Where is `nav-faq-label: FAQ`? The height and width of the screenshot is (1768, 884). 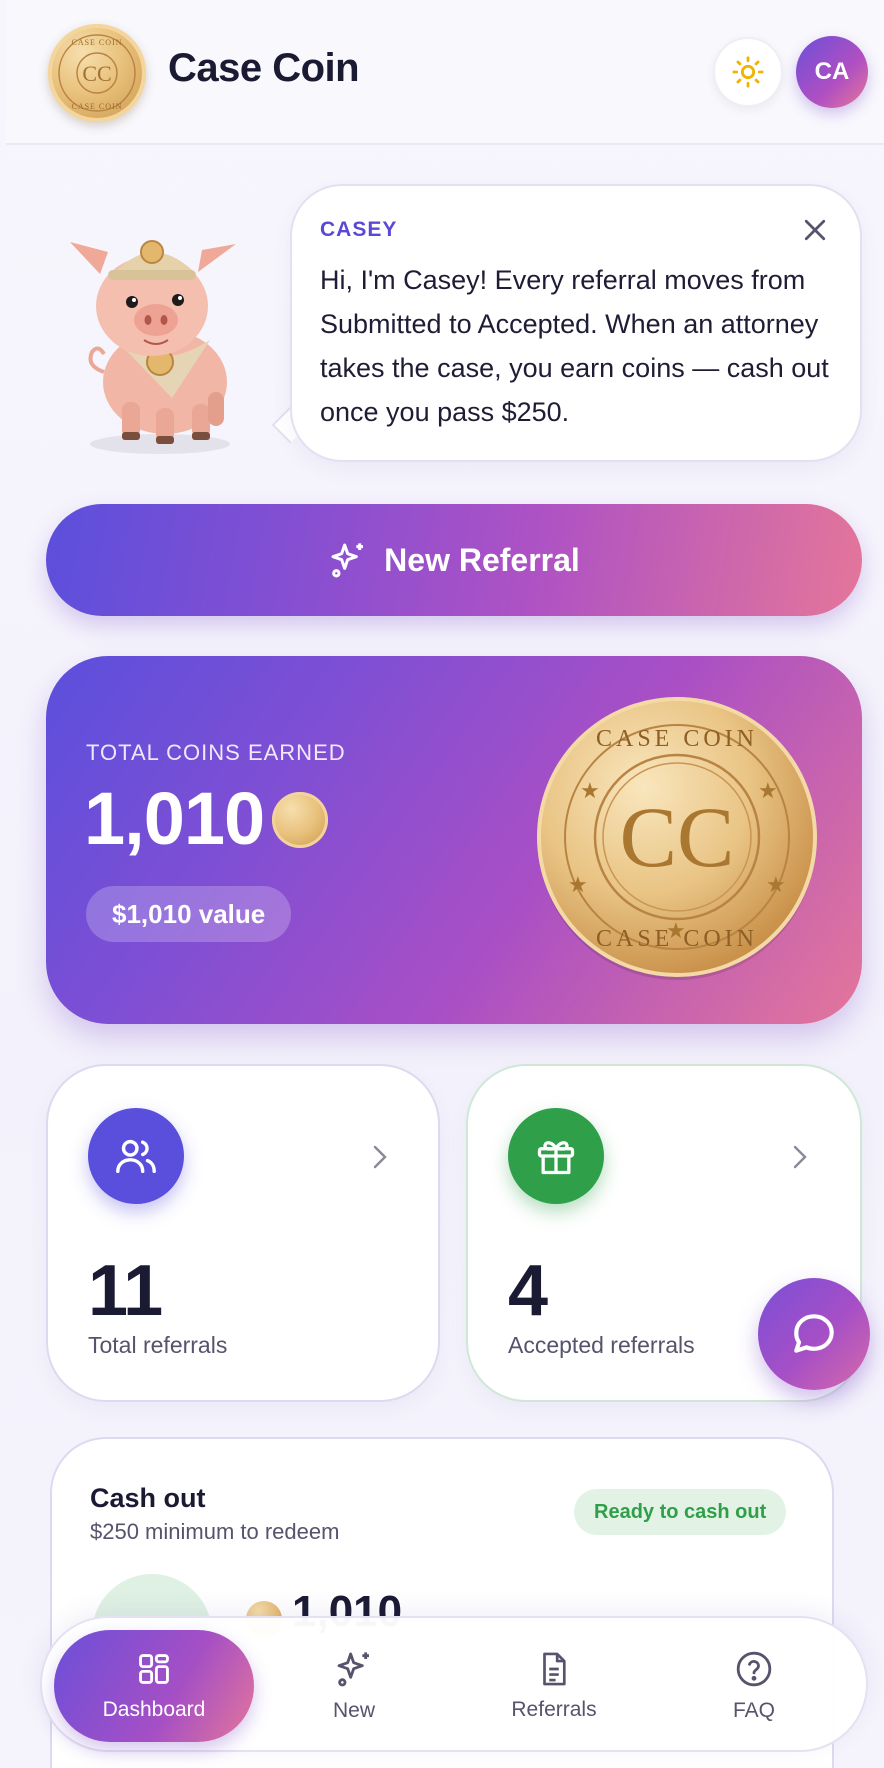
nav-faq-label: FAQ is located at coordinates (753, 1710).